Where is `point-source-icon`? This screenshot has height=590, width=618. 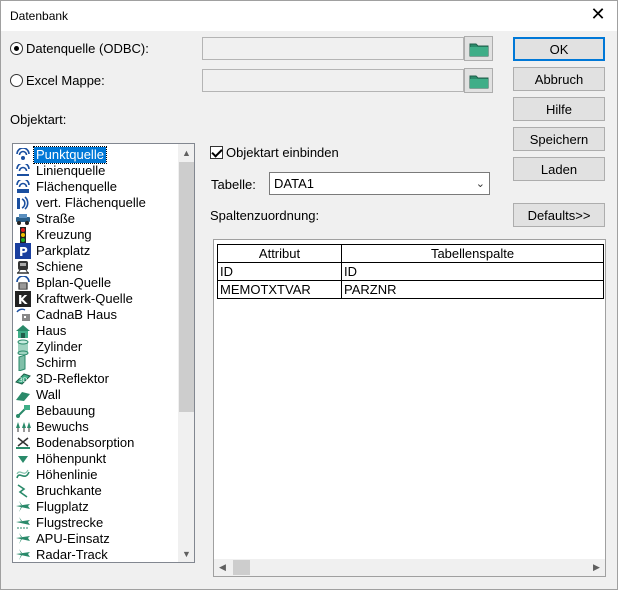
point-source-icon is located at coordinates (23, 155).